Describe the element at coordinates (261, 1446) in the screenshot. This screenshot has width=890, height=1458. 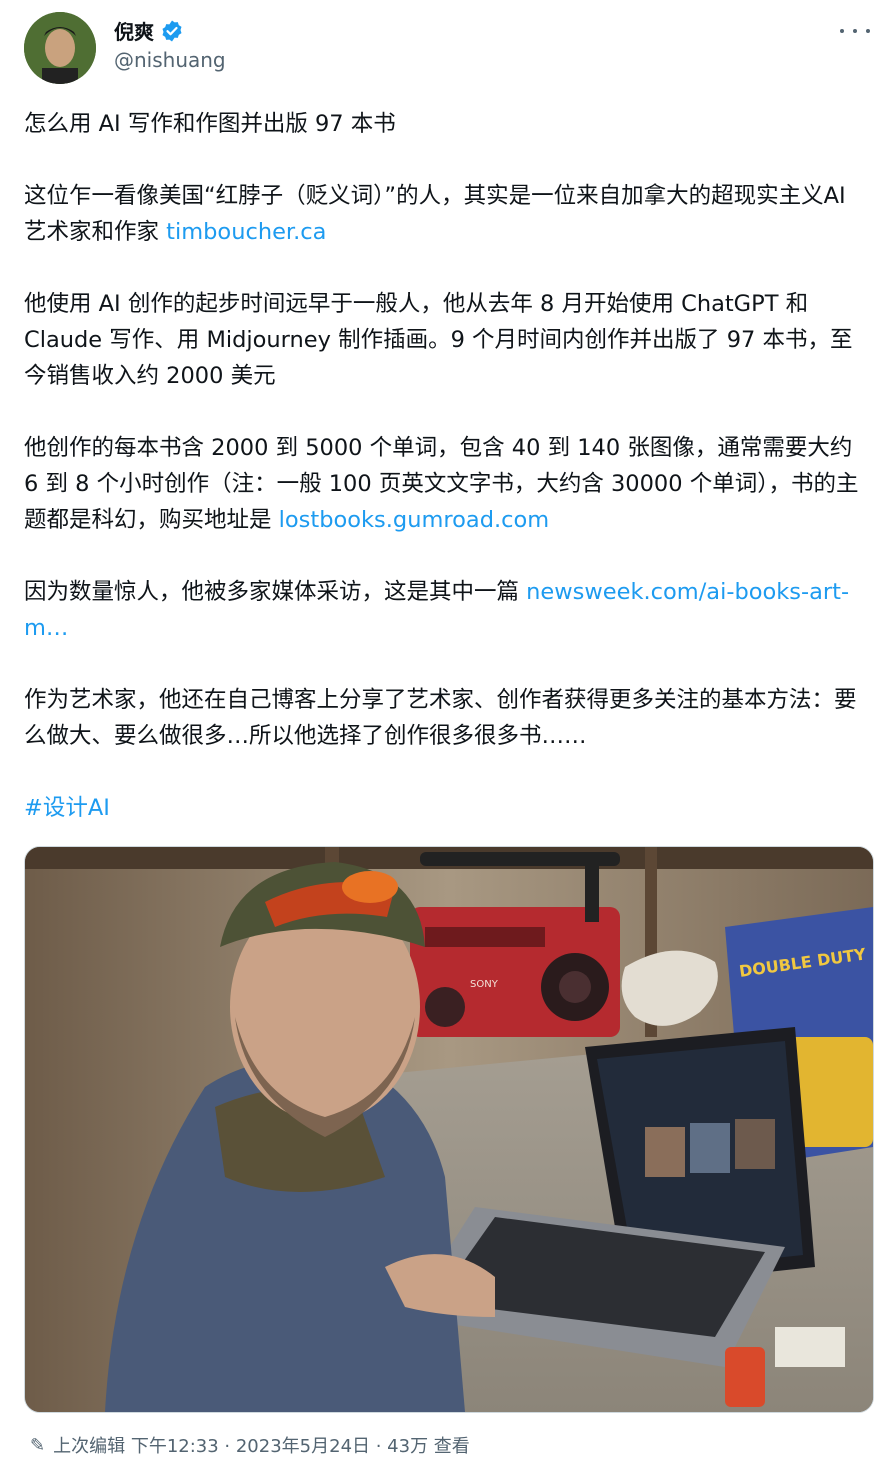
I see `tweet-meta-text: 上次编辑 下午12:33 · 2023年5月24日 · 43万 查看` at that location.